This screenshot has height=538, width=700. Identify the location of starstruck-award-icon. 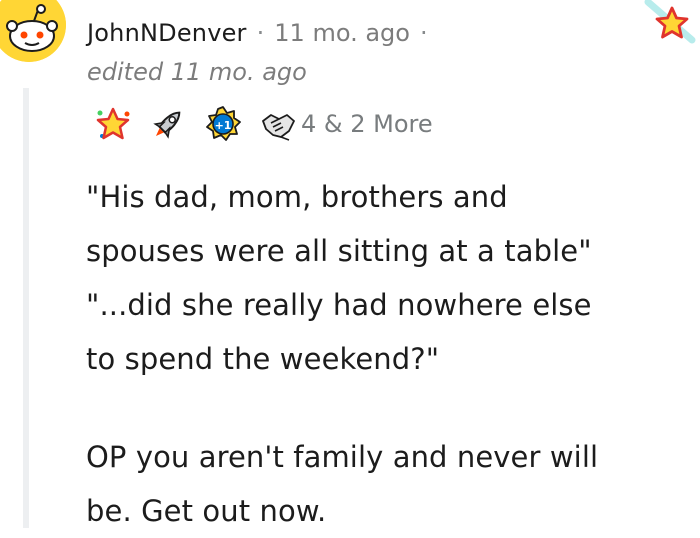
(113, 124).